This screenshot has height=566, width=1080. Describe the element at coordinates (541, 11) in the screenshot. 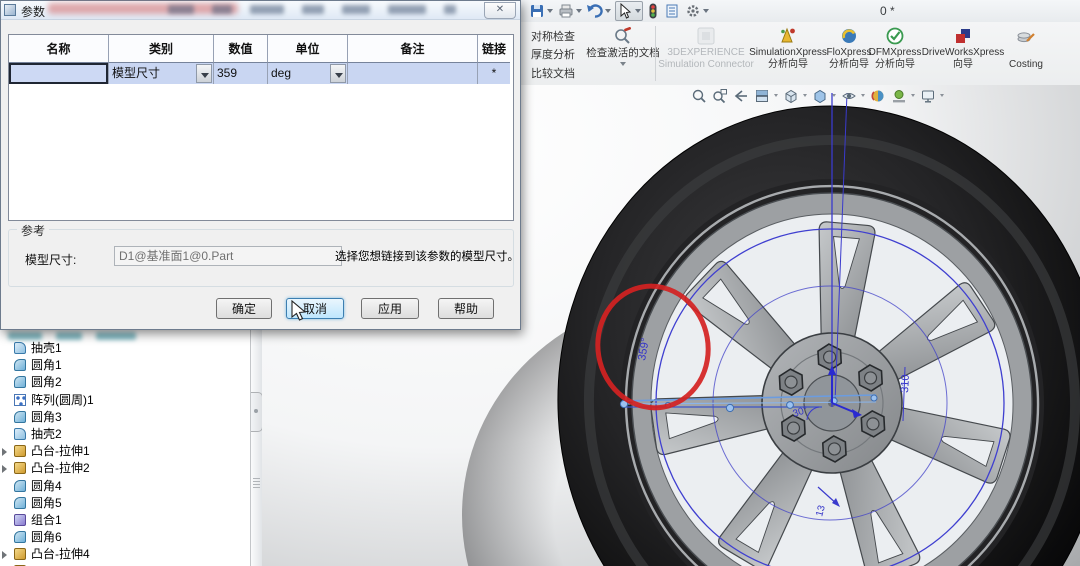

I see `save-button` at that location.